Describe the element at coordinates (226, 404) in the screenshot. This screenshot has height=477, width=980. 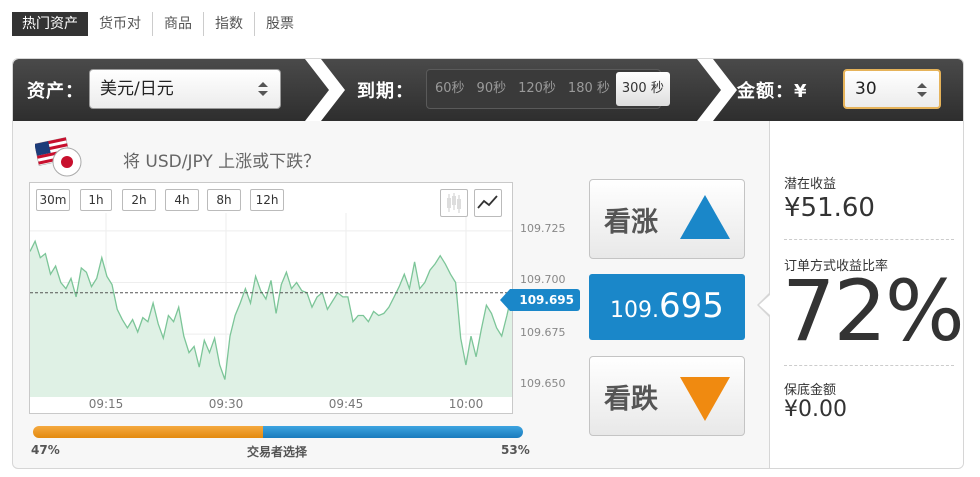
I see `x-tick-label: 09:30` at that location.